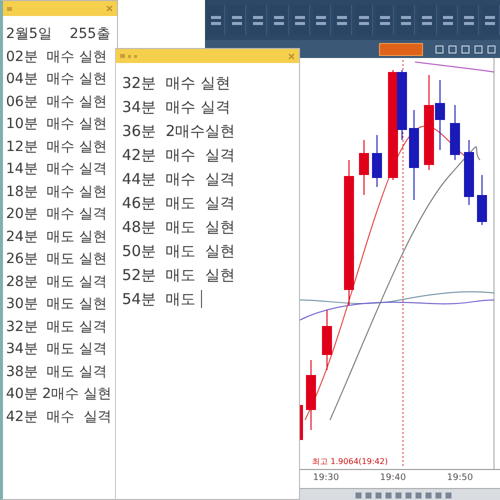 The image size is (500, 500). I want to click on text-line: 34분 매수 실격, so click(176, 107).